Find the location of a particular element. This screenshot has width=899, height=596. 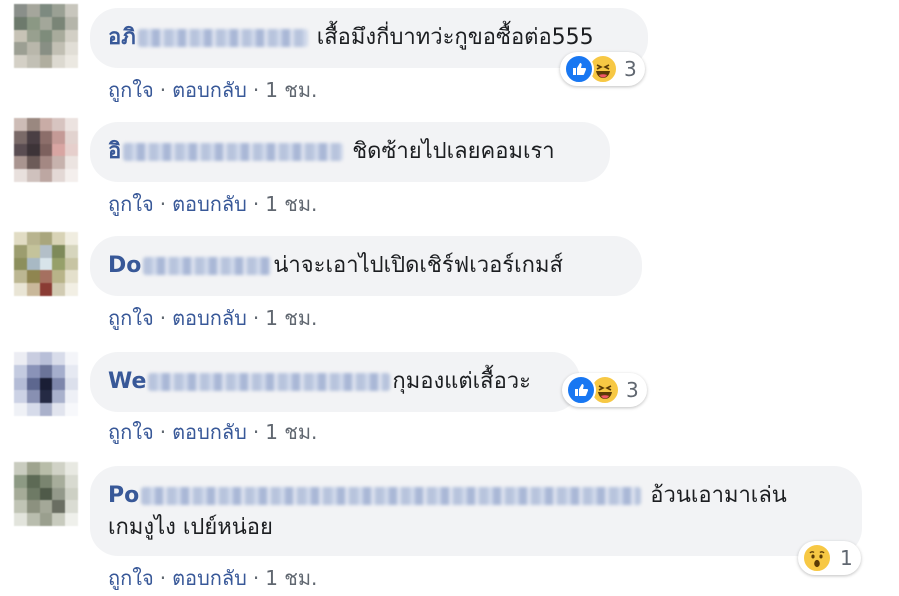

author-name: Do is located at coordinates (124, 265).